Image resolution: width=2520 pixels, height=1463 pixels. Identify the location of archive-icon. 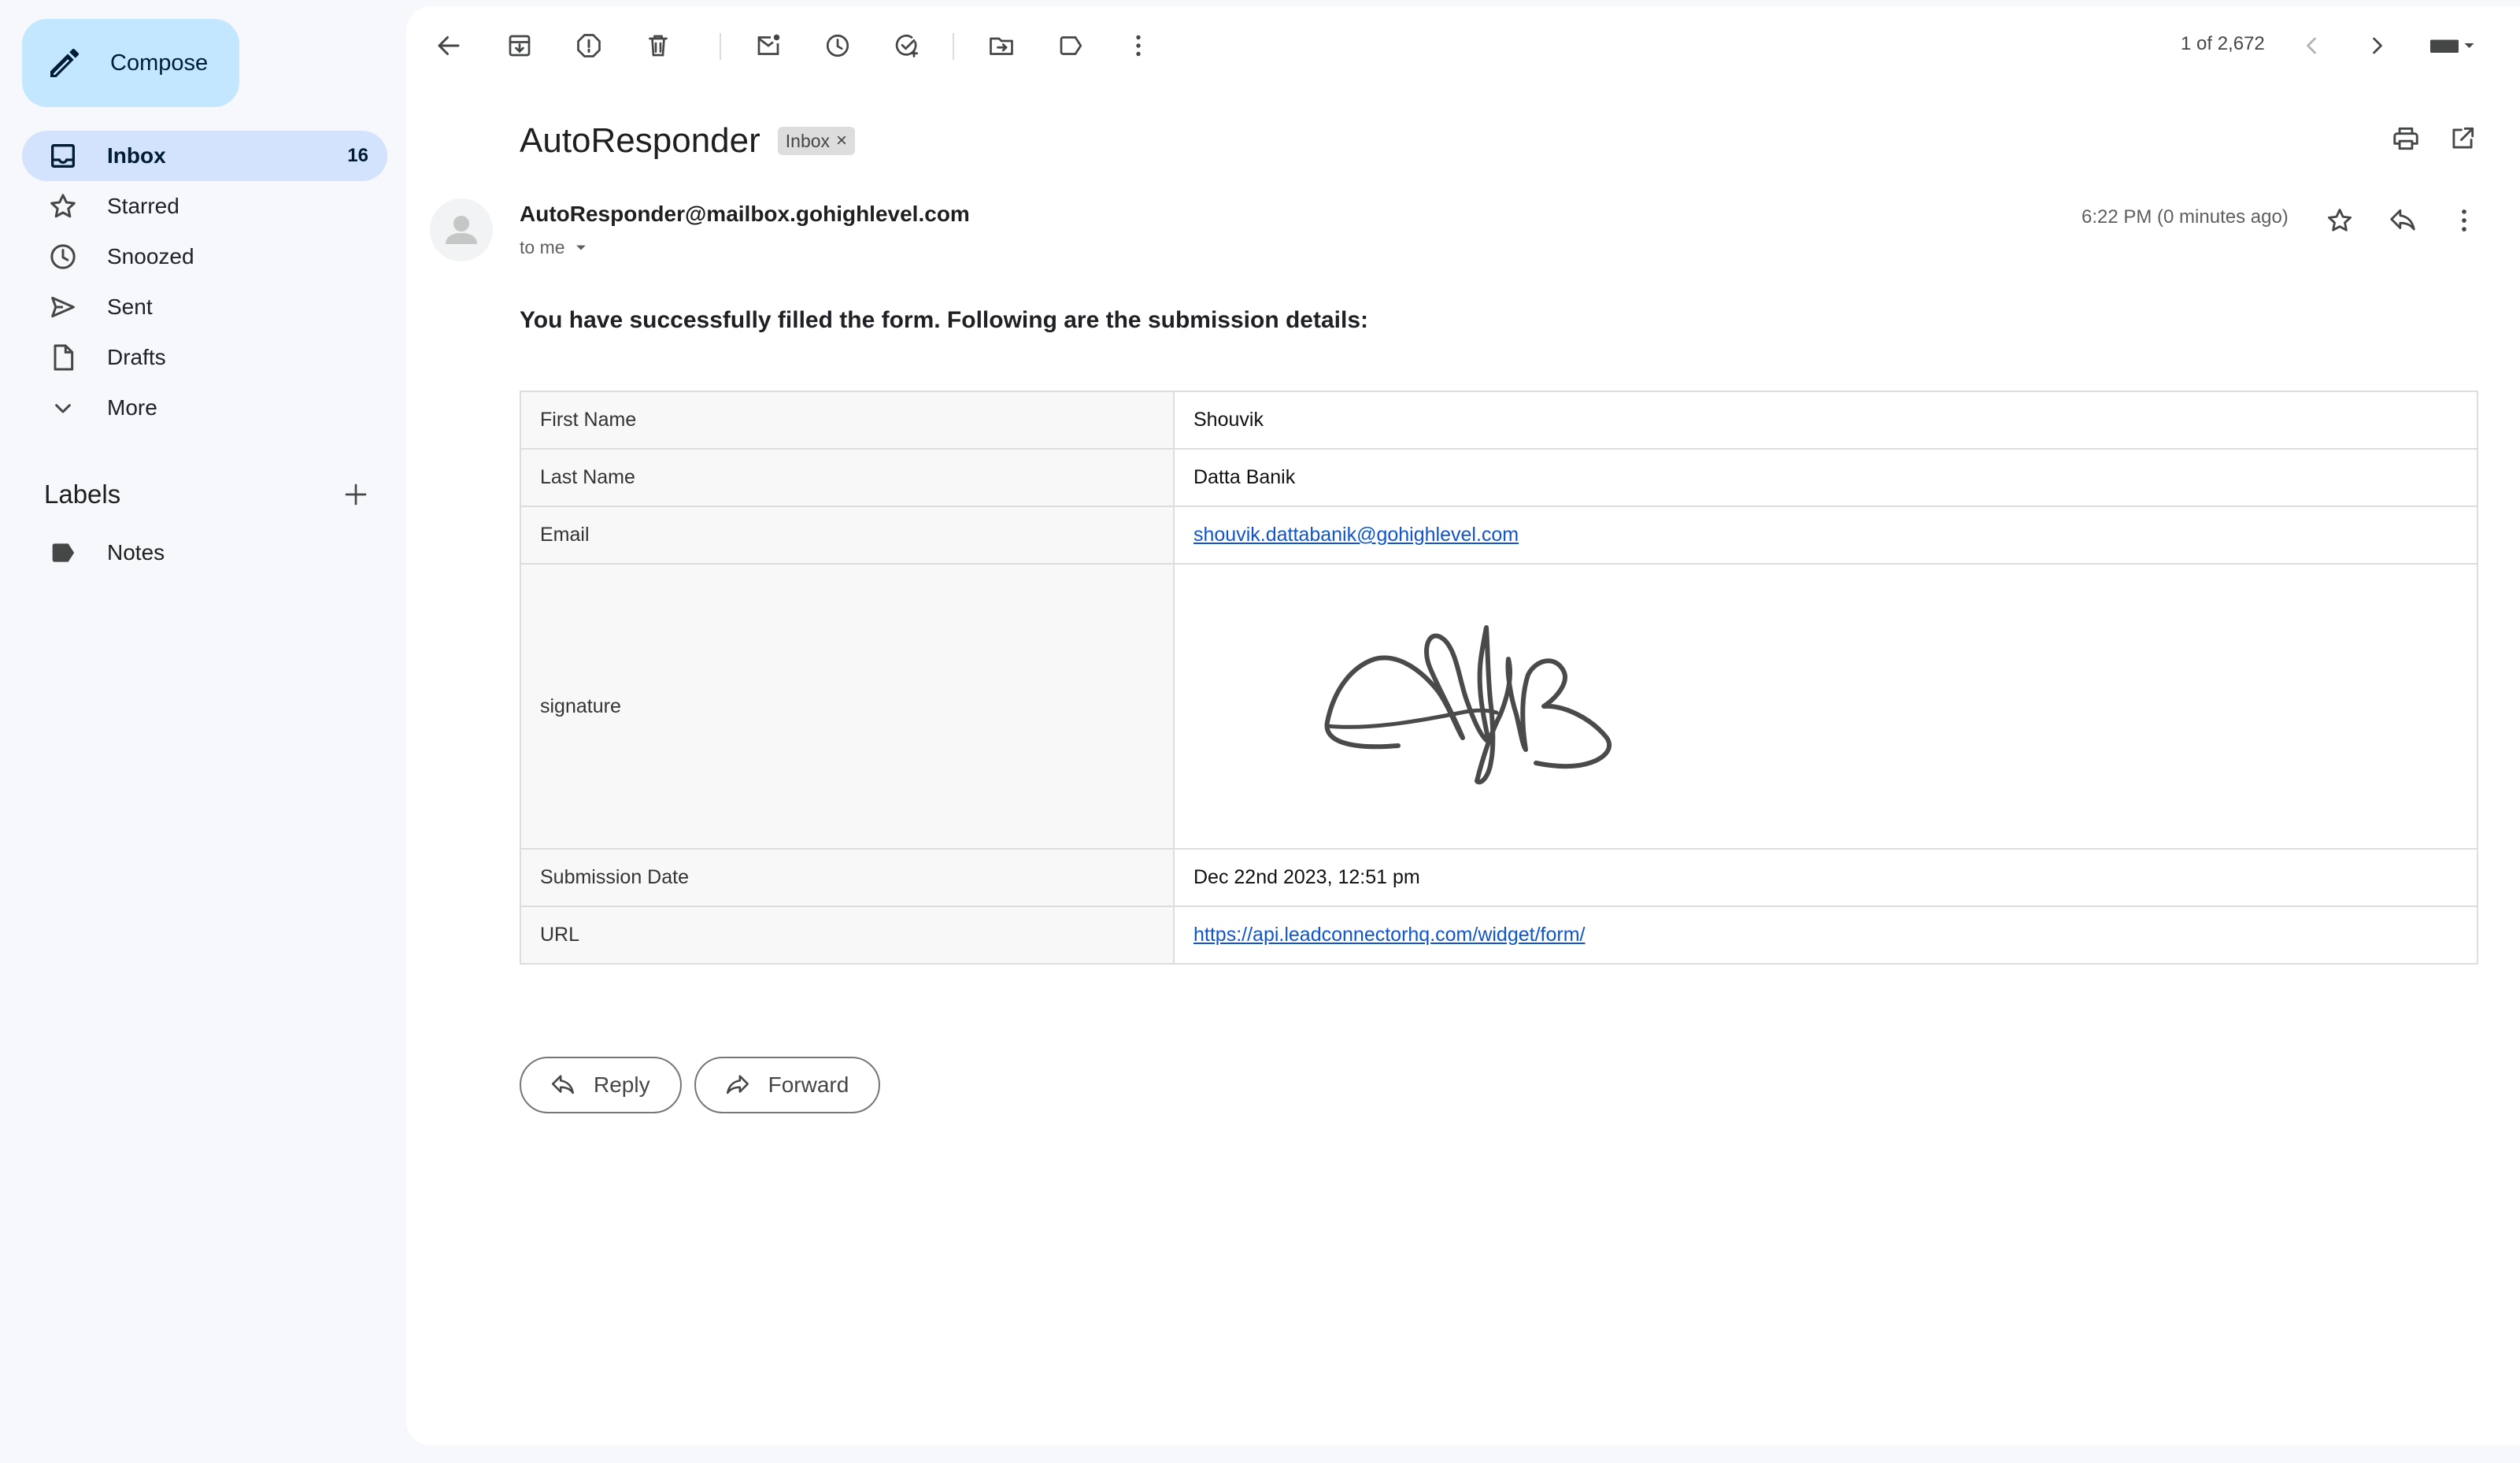
(520, 46).